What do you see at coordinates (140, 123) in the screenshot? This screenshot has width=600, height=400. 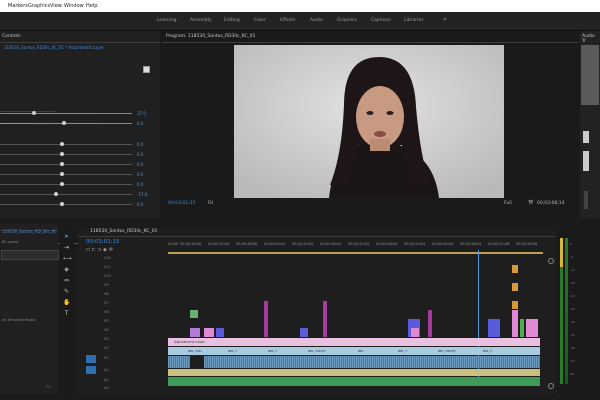 I see `slider-2-value: 0.0` at bounding box center [140, 123].